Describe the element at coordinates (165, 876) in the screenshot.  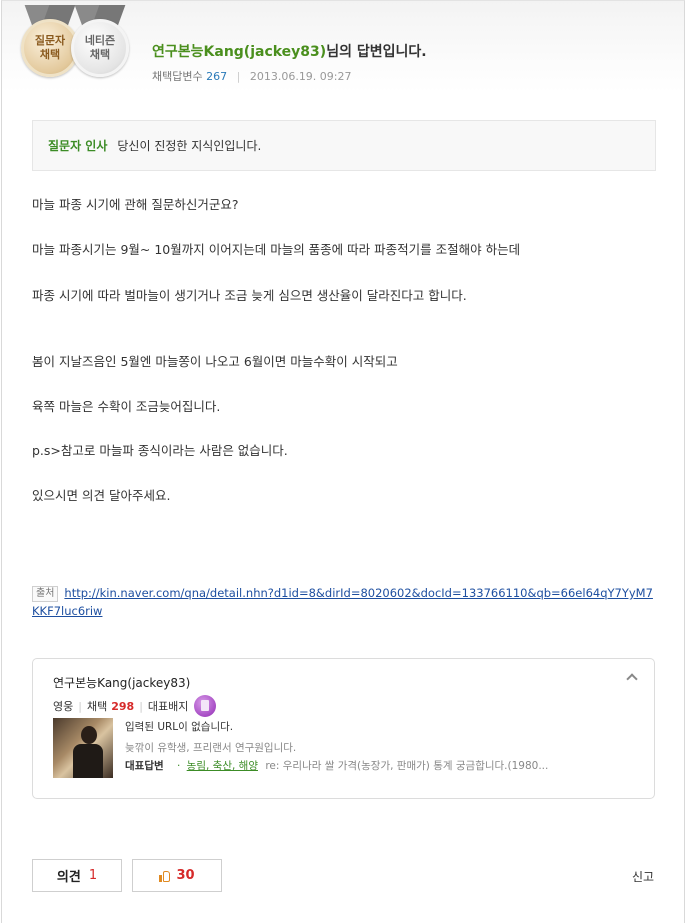
I see `thumbs-up-icon` at that location.